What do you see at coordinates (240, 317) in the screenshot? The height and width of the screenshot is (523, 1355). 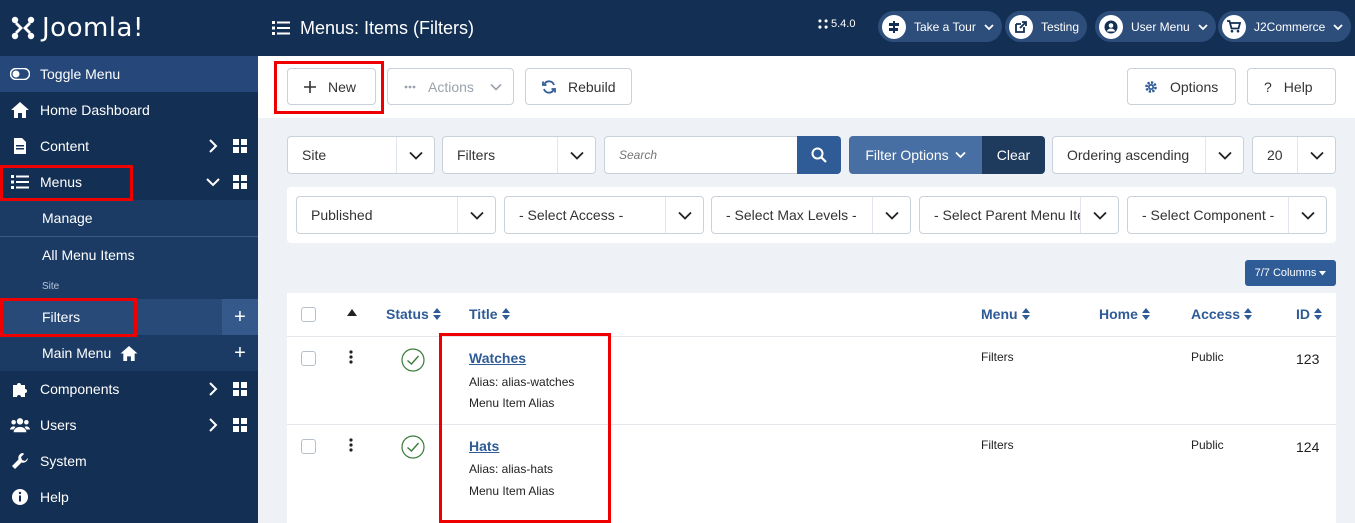 I see `add-filters-item-button: +` at bounding box center [240, 317].